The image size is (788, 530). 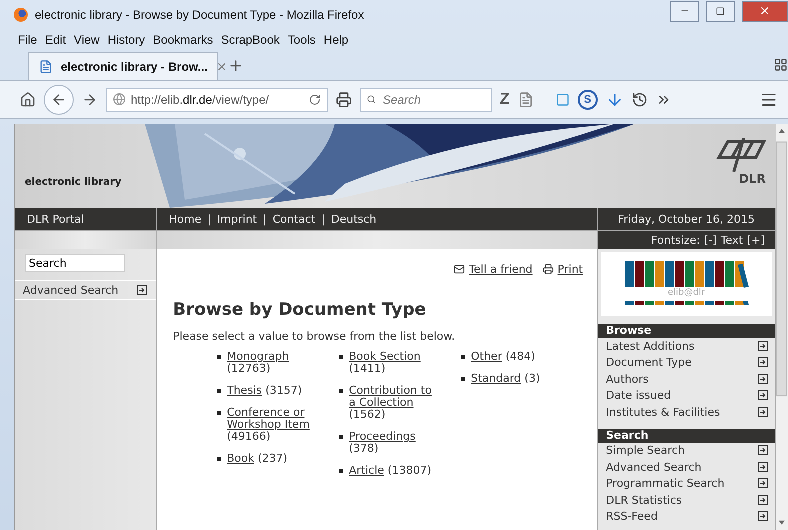 What do you see at coordinates (686, 484) in the screenshot?
I see `sidebar-link: Programmatic Search` at bounding box center [686, 484].